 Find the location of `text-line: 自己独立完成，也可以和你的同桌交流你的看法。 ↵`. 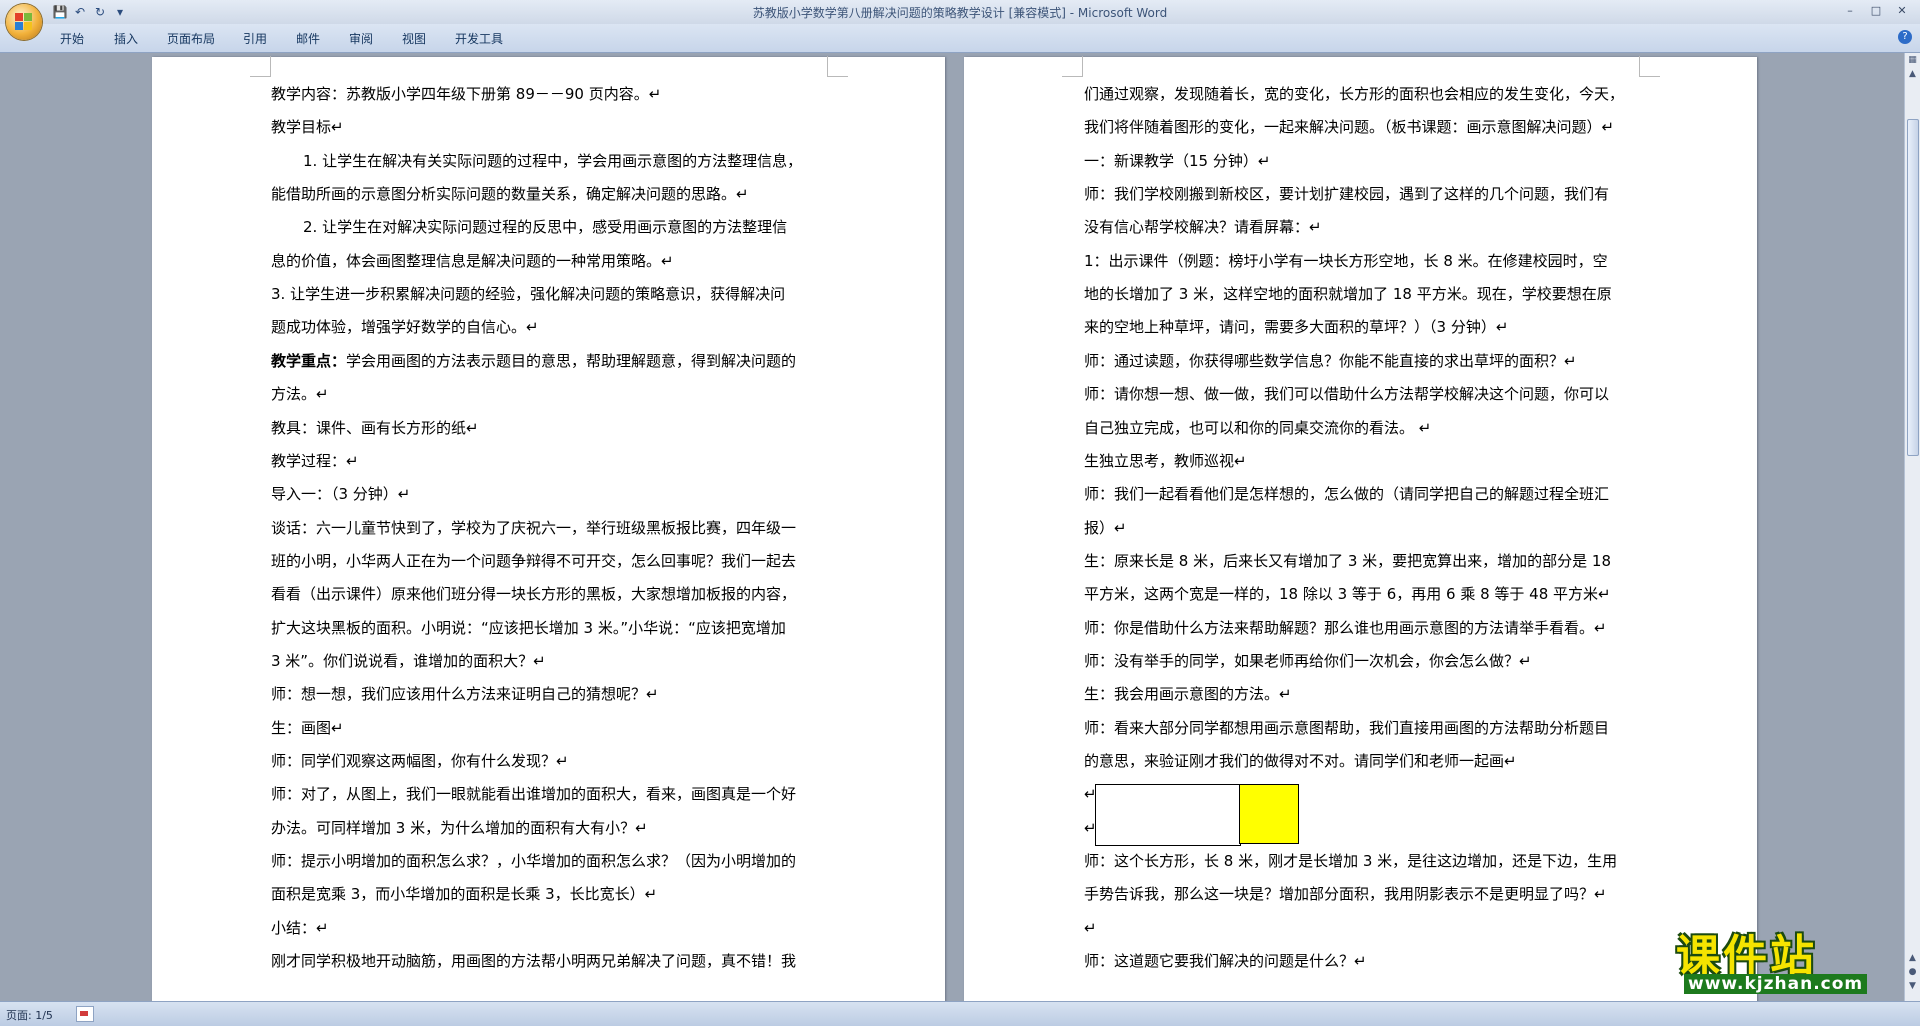

text-line: 自己独立完成，也可以和你的同桌交流你的看法。 ↵ is located at coordinates (1258, 427).